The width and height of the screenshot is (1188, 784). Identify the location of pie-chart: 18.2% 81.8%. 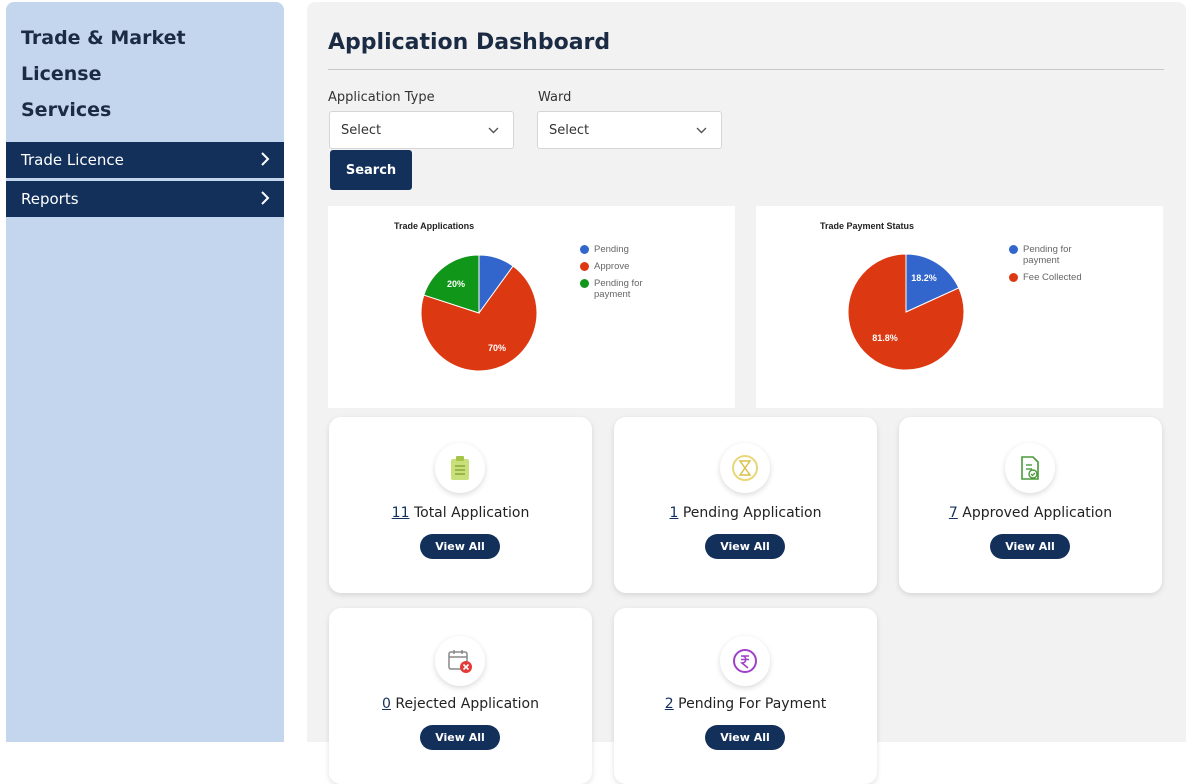
(906, 312).